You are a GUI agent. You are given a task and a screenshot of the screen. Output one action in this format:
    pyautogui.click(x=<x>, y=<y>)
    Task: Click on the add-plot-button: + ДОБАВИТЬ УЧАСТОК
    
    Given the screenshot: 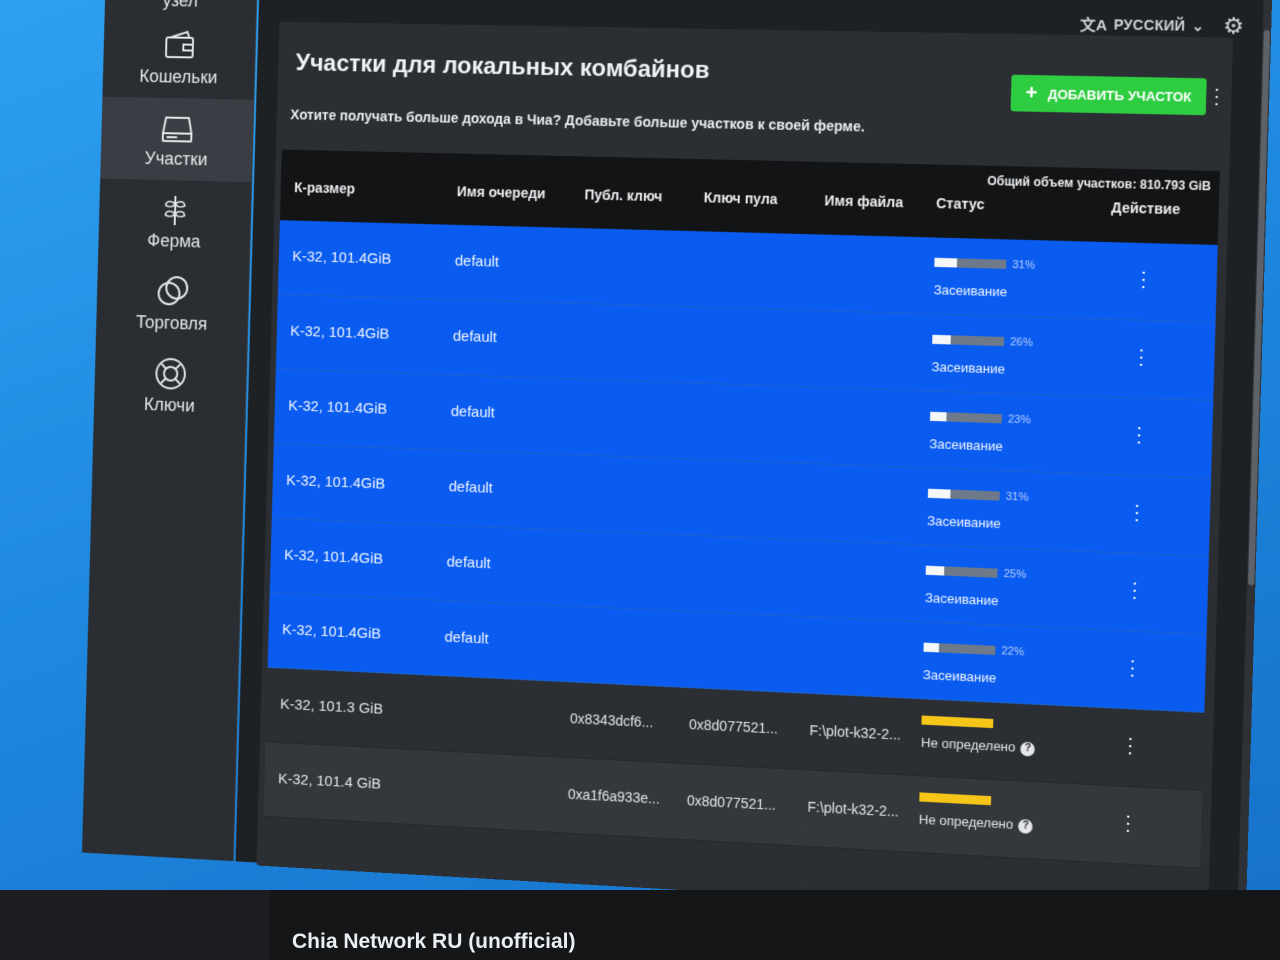 What is the action you would take?
    pyautogui.click(x=1109, y=95)
    